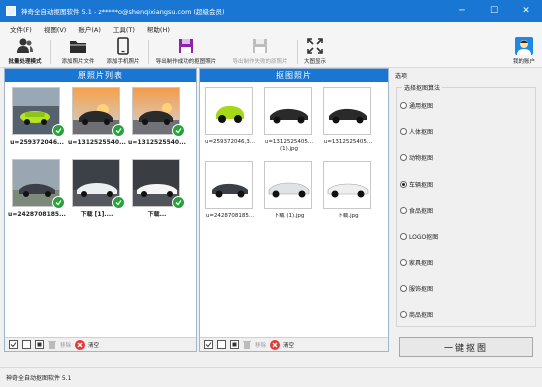 This screenshot has width=542, height=387. I want to click on add-file-label: 添加照片文件, so click(78, 62).